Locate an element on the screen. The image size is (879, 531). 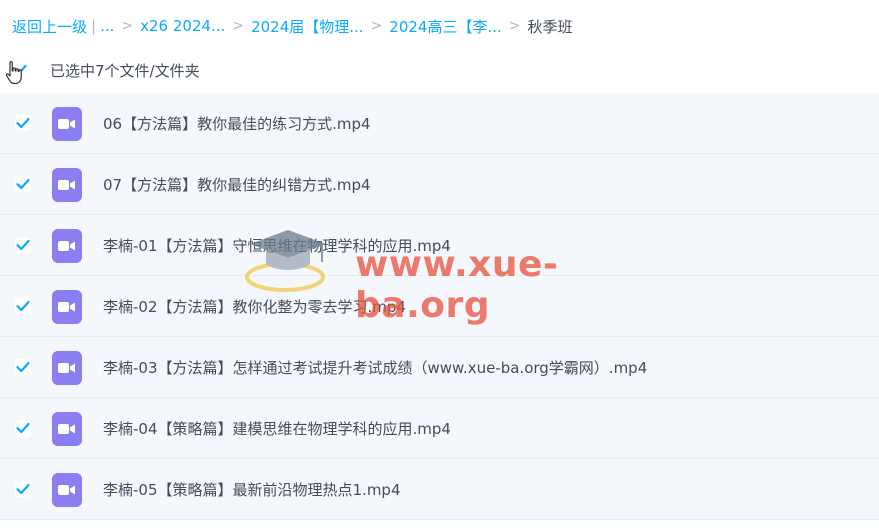
file-name: 06【方法篇】教你最佳的练习方式.mp4 is located at coordinates (237, 123).